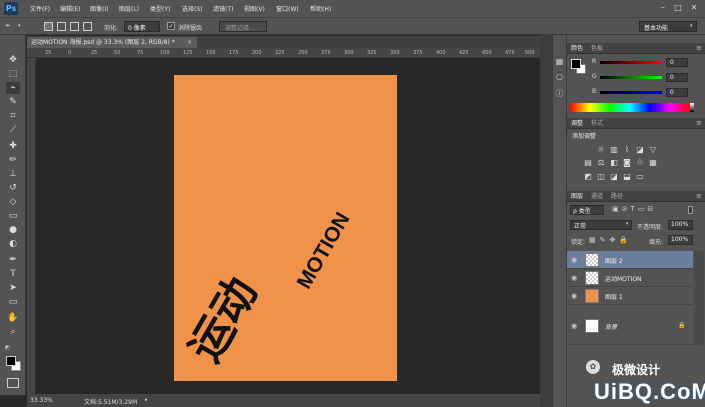 Image resolution: width=705 pixels, height=407 pixels. Describe the element at coordinates (663, 8) in the screenshot. I see `minimize-icon: –` at that location.